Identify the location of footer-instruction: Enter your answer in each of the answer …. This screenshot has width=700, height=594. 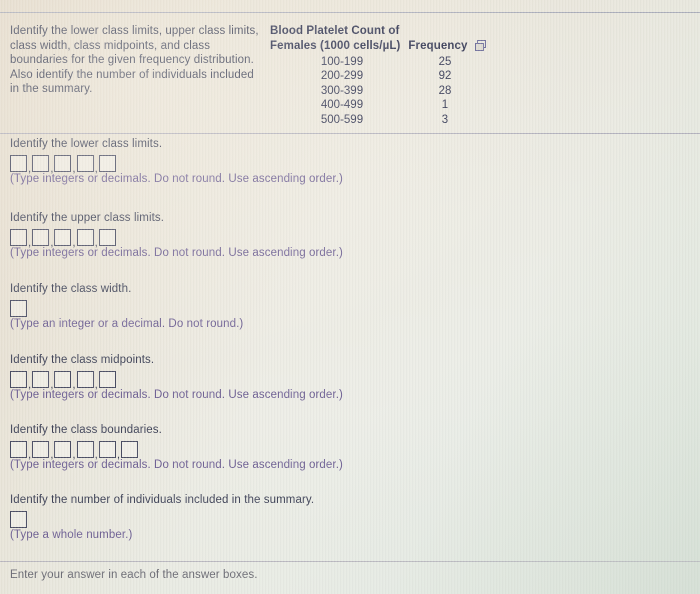
(134, 575).